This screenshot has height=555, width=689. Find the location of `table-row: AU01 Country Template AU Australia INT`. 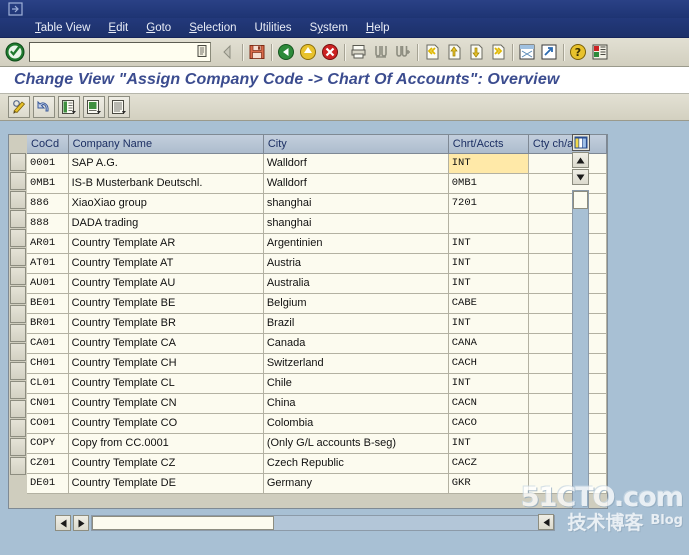

table-row: AU01 Country Template AU Australia INT is located at coordinates (317, 283).